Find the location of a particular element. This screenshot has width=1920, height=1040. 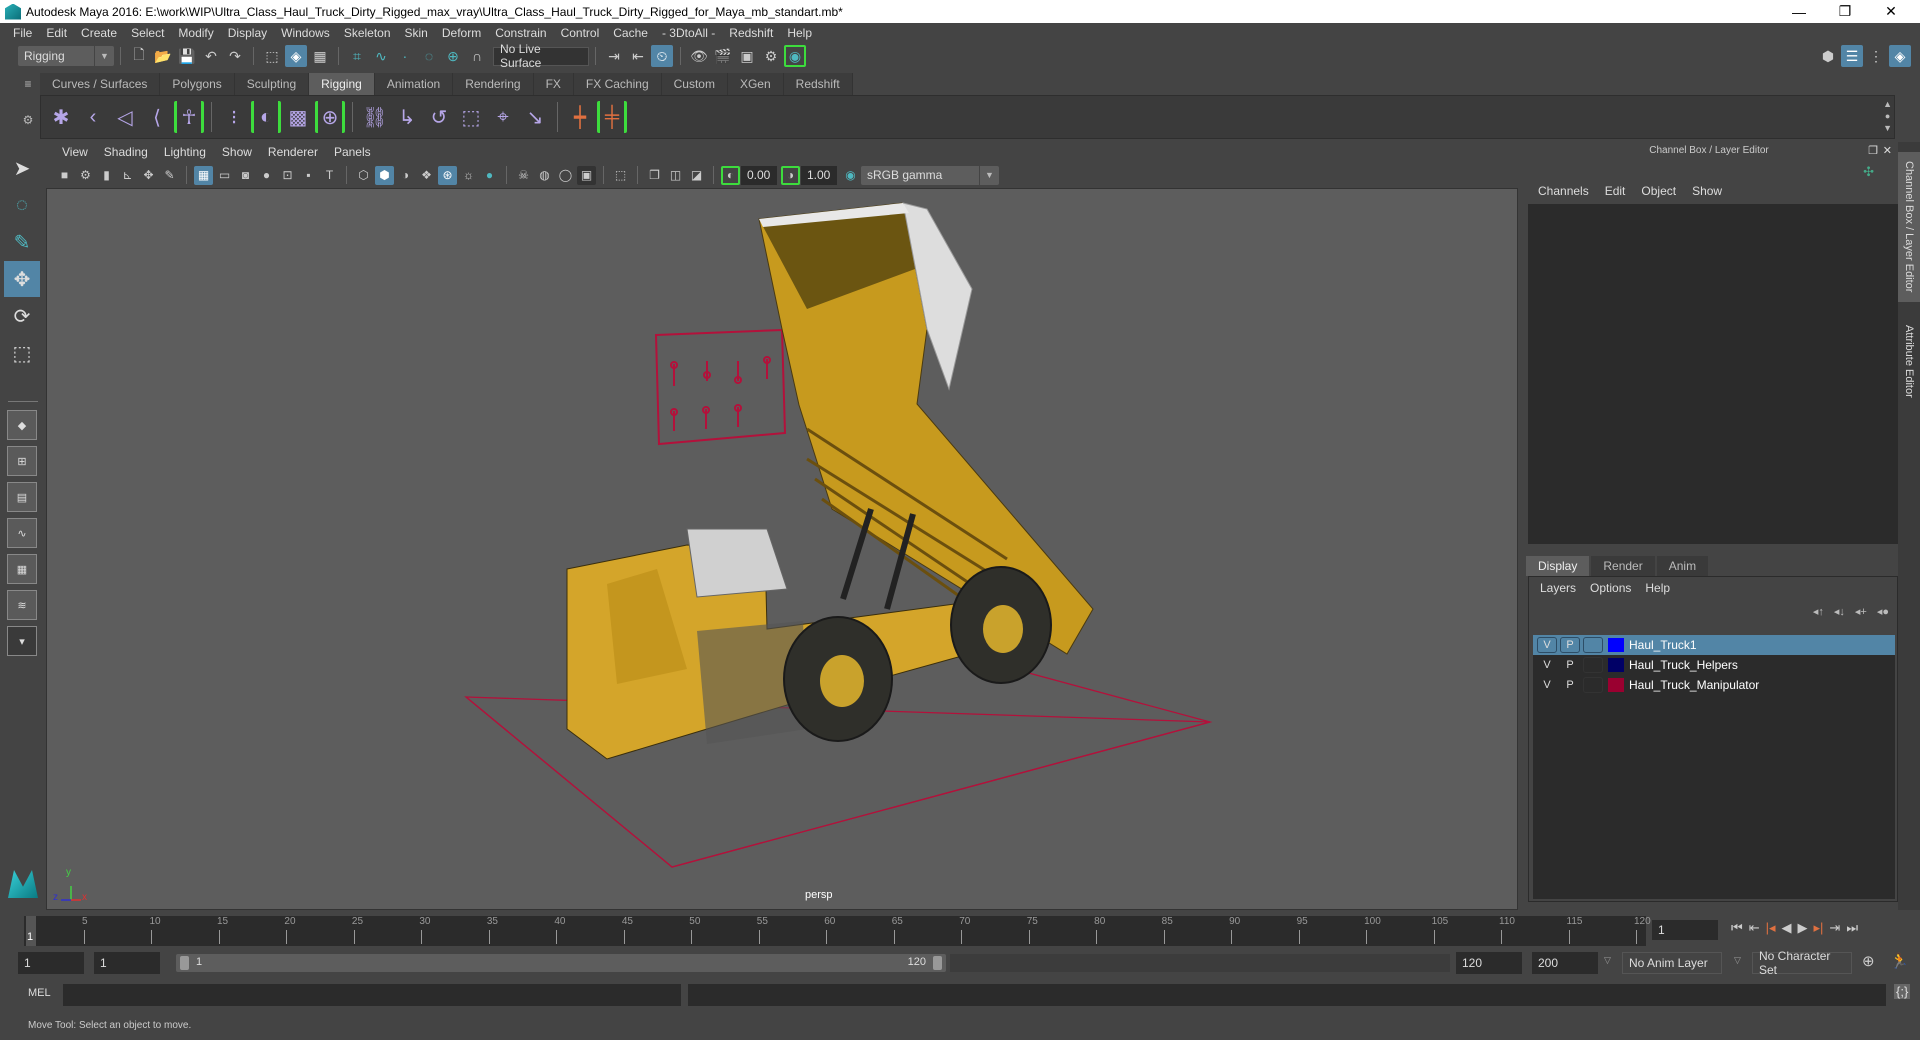

play-forwards-icon: ▶ is located at coordinates (1803, 928).